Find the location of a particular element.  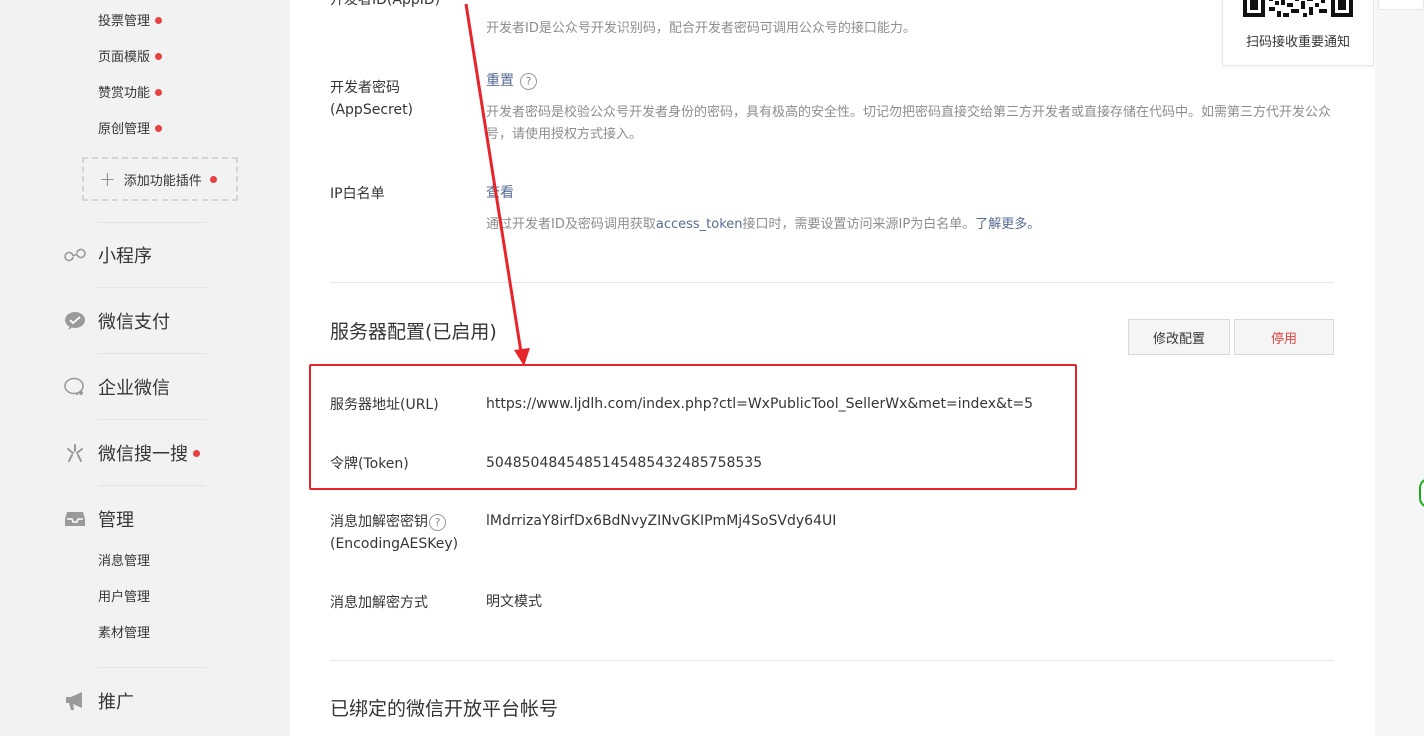

add-plugin-label: 添加功能插件 is located at coordinates (162, 181).